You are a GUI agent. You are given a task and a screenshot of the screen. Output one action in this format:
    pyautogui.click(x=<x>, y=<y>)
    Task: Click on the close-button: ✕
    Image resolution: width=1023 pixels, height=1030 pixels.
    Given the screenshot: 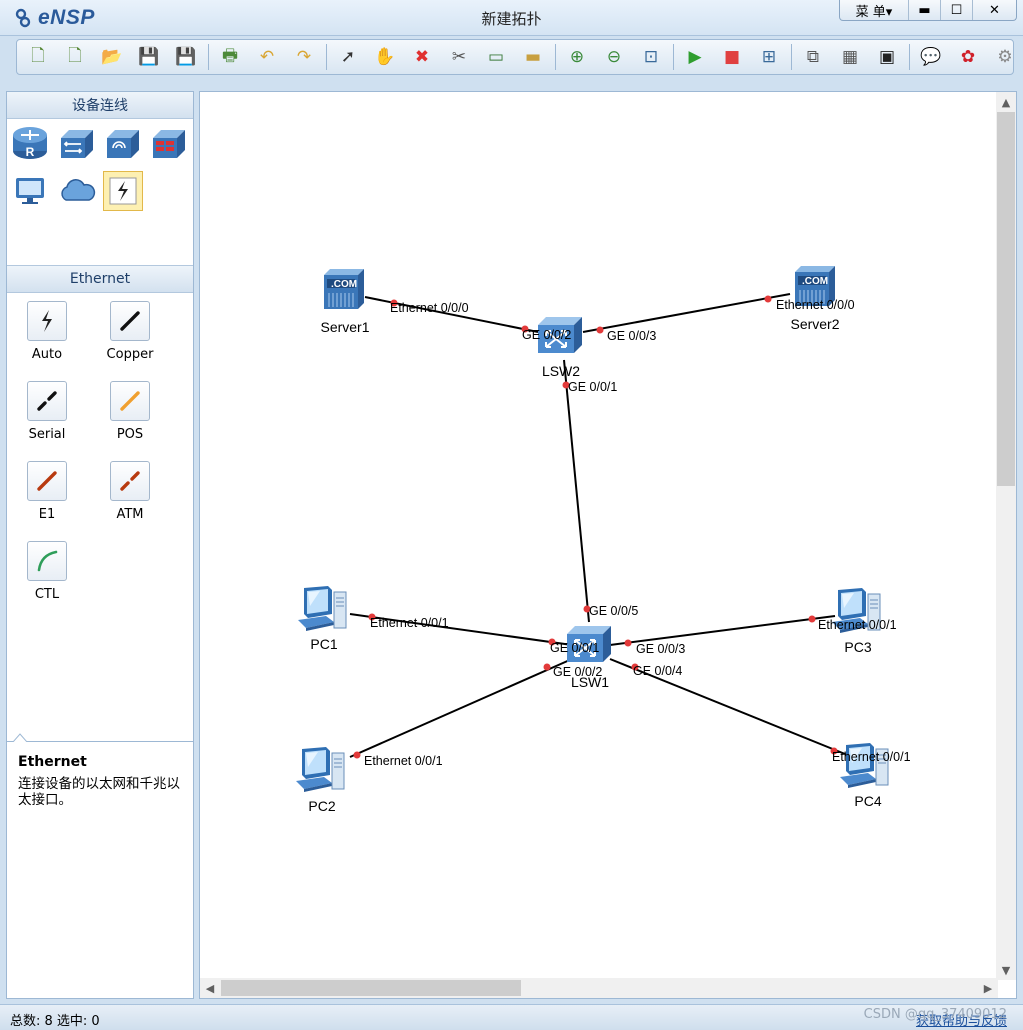 What is the action you would take?
    pyautogui.click(x=994, y=10)
    